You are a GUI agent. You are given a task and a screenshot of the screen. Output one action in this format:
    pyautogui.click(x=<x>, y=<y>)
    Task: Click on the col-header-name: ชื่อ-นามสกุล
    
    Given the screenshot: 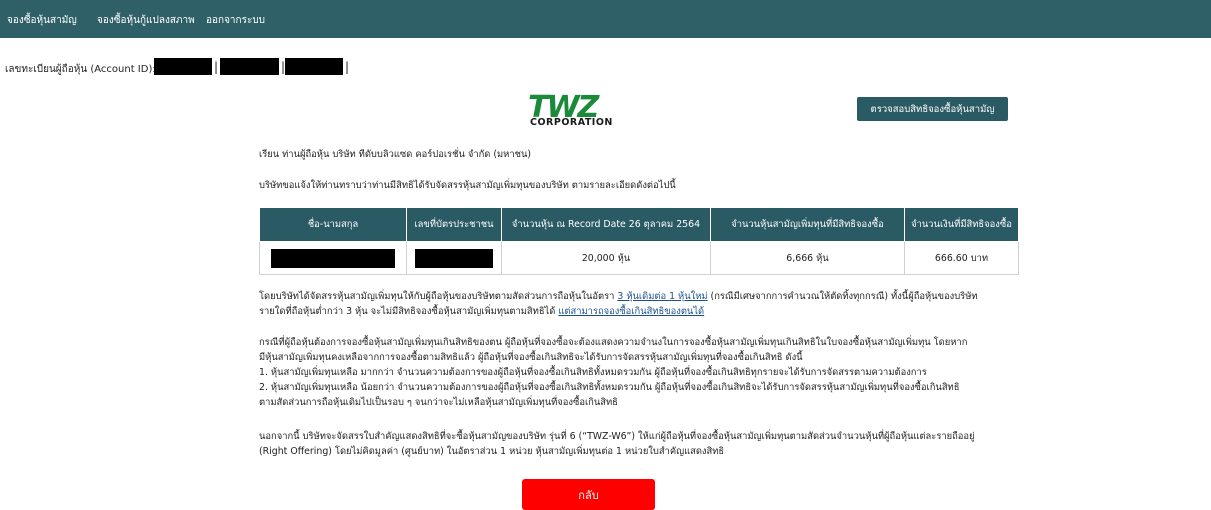 What is the action you would take?
    pyautogui.click(x=333, y=224)
    